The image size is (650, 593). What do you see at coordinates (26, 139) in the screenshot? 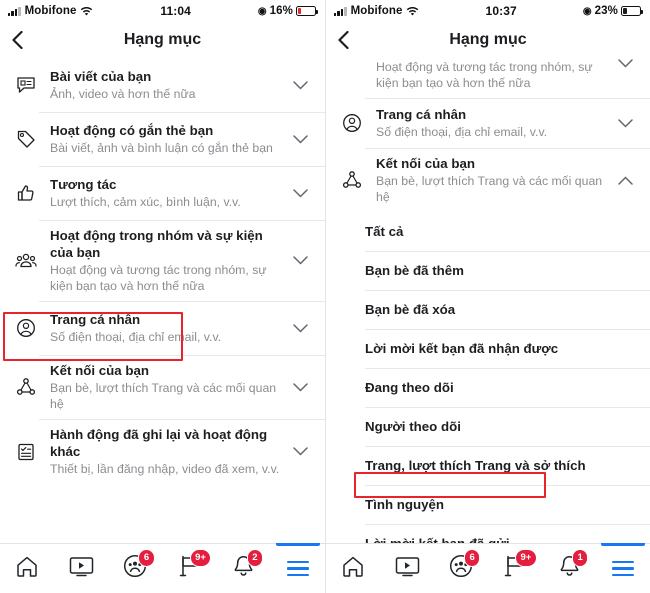
I see `tag-icon` at bounding box center [26, 139].